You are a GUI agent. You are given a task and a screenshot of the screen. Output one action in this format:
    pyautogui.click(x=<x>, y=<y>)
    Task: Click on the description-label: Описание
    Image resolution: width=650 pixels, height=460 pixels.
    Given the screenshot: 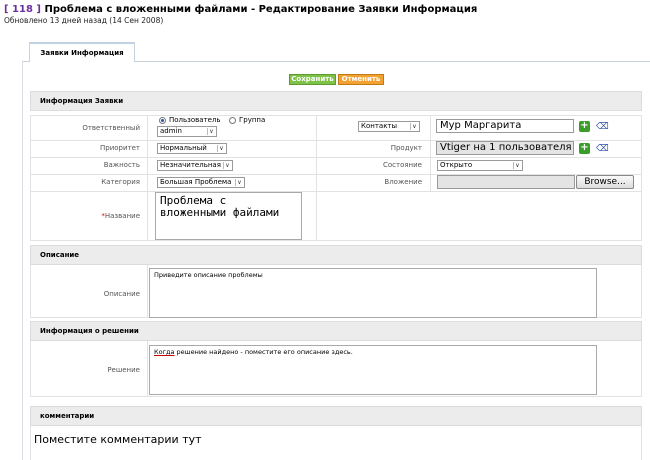 What is the action you would take?
    pyautogui.click(x=121, y=294)
    